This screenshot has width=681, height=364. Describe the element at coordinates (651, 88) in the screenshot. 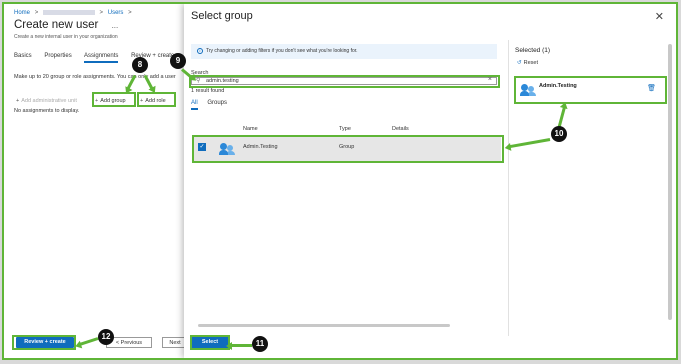

I see `trash-icon: 🗑` at that location.